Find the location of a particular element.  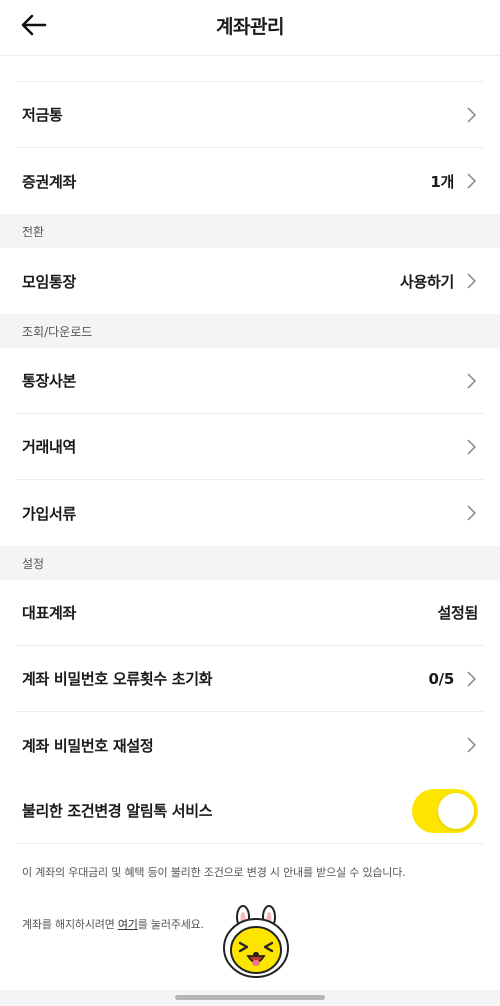

row-label: 증권계좌 is located at coordinates (49, 181).